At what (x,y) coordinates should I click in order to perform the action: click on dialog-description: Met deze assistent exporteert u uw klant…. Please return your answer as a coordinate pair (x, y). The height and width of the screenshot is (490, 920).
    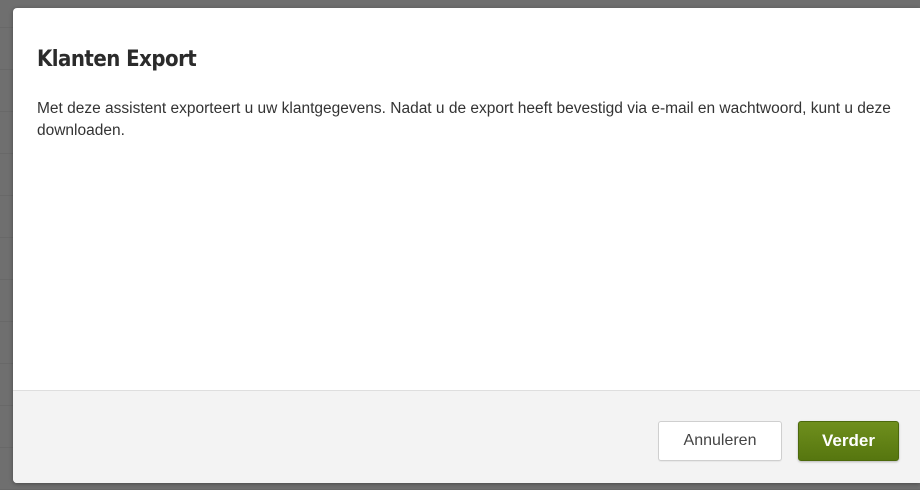
    Looking at the image, I should click on (464, 119).